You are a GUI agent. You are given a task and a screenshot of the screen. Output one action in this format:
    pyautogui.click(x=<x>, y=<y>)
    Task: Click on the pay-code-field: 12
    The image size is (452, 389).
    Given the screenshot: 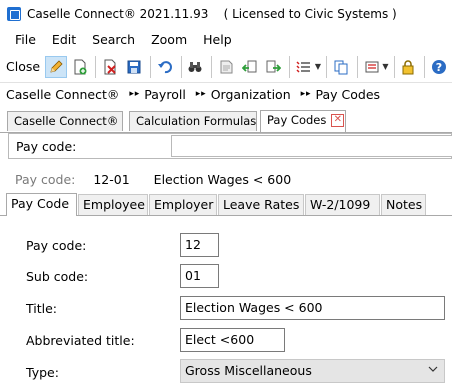 What is the action you would take?
    pyautogui.click(x=199, y=245)
    